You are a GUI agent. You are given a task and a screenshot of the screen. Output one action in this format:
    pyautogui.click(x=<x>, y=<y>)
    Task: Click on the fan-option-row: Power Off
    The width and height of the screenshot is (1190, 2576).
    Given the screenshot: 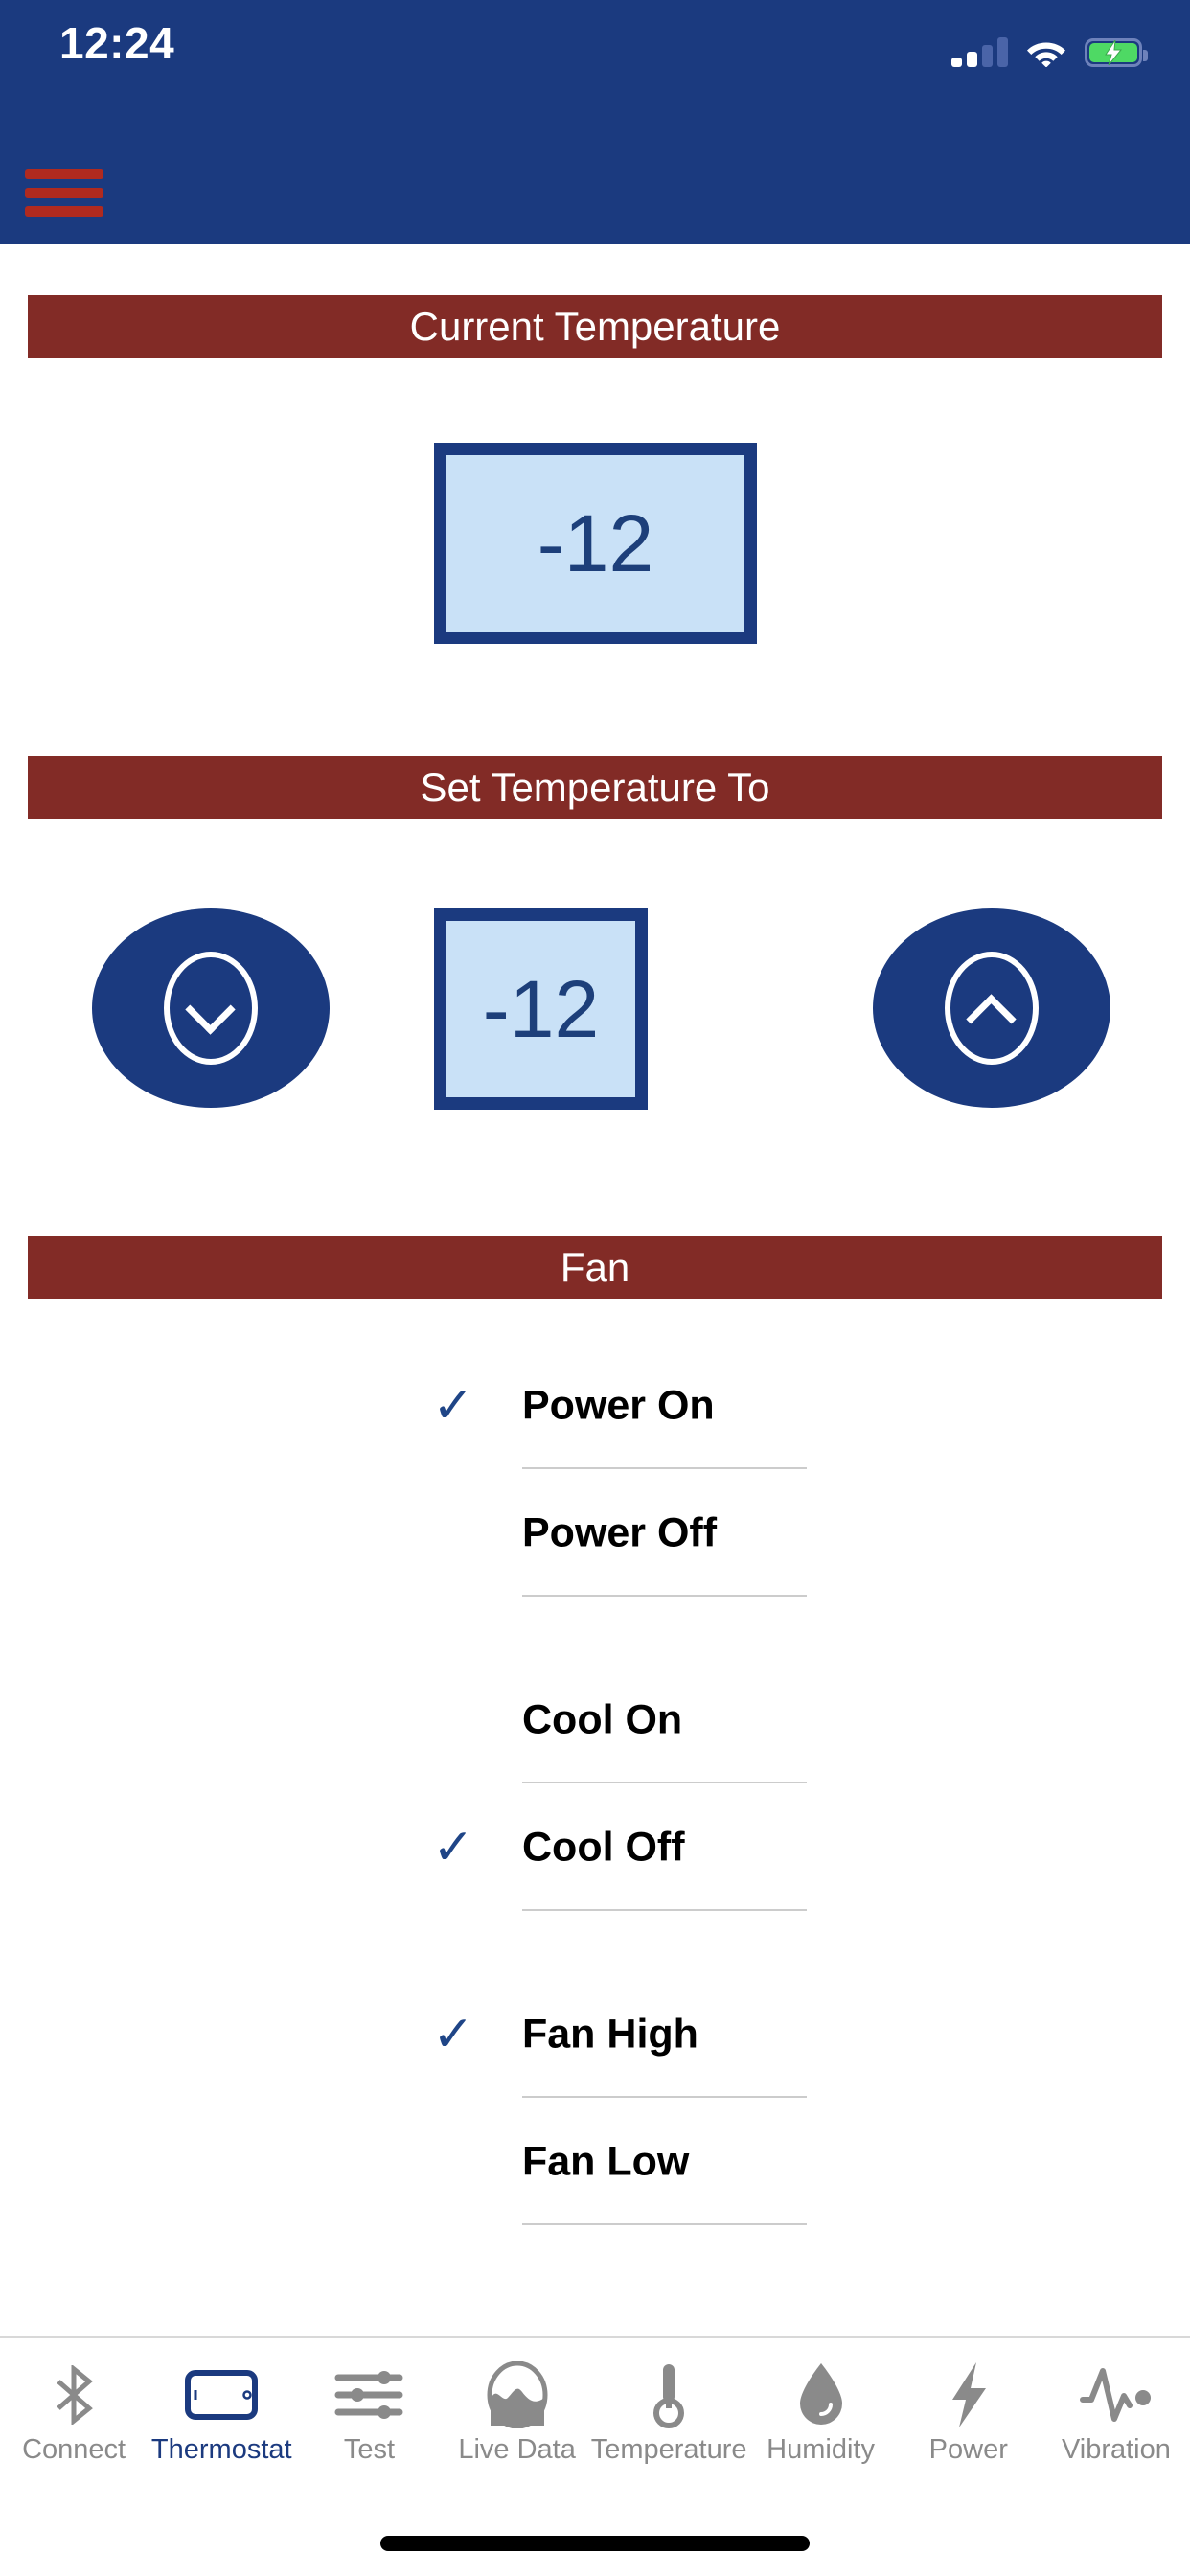 What is the action you would take?
    pyautogui.click(x=595, y=1533)
    